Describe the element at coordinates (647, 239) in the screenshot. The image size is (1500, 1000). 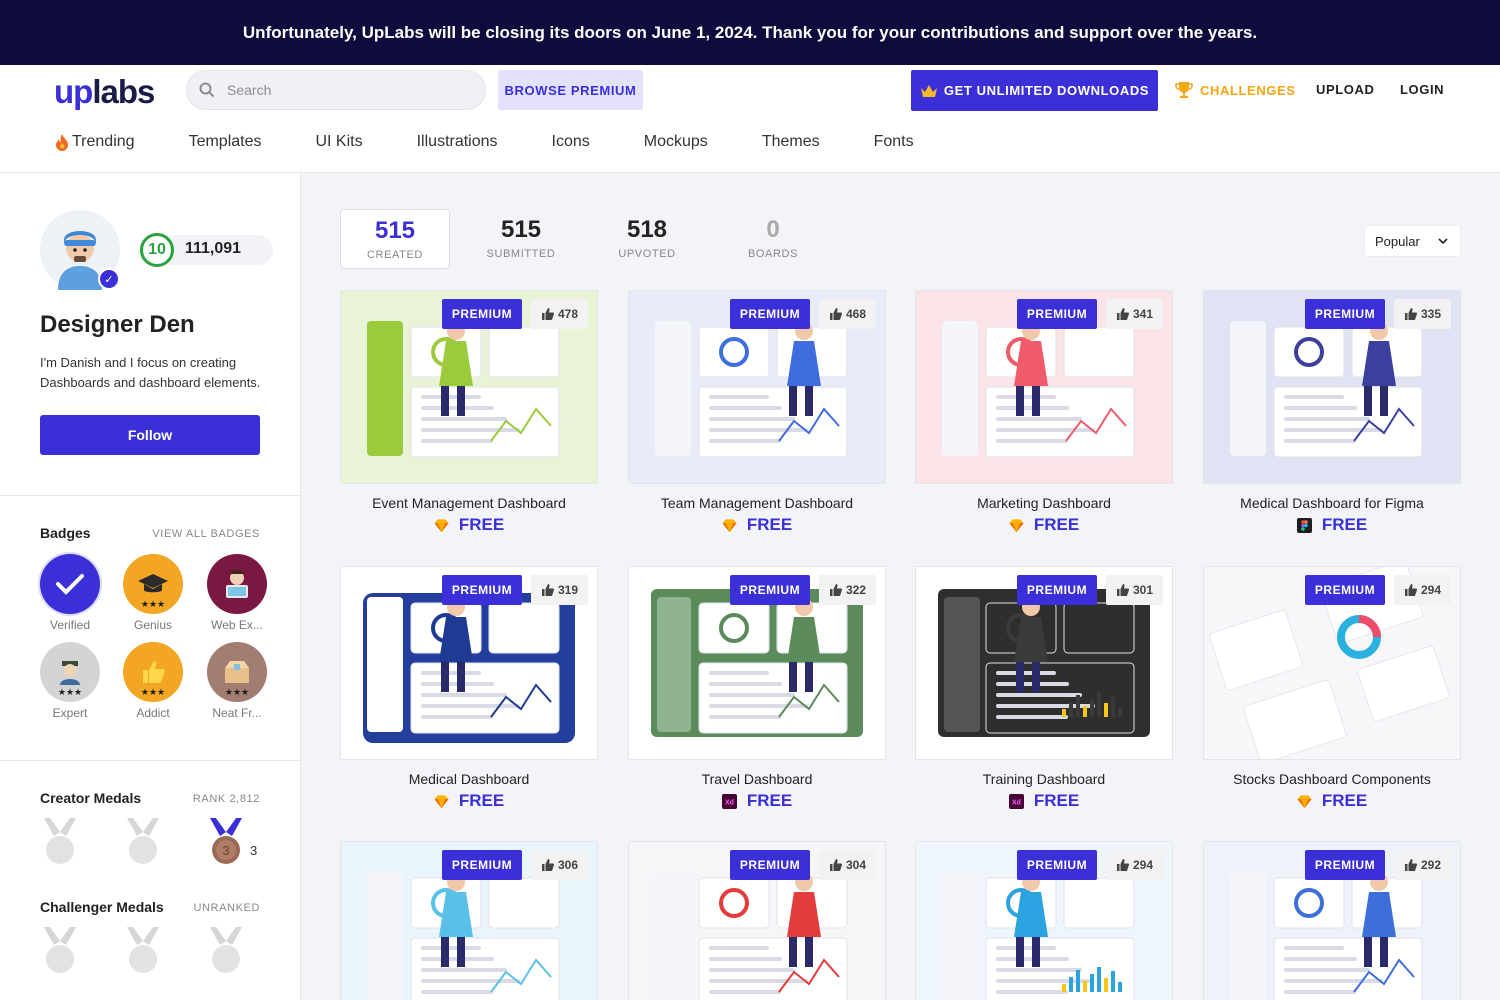
I see `tab-upvoted: 518 UPVOTED` at that location.